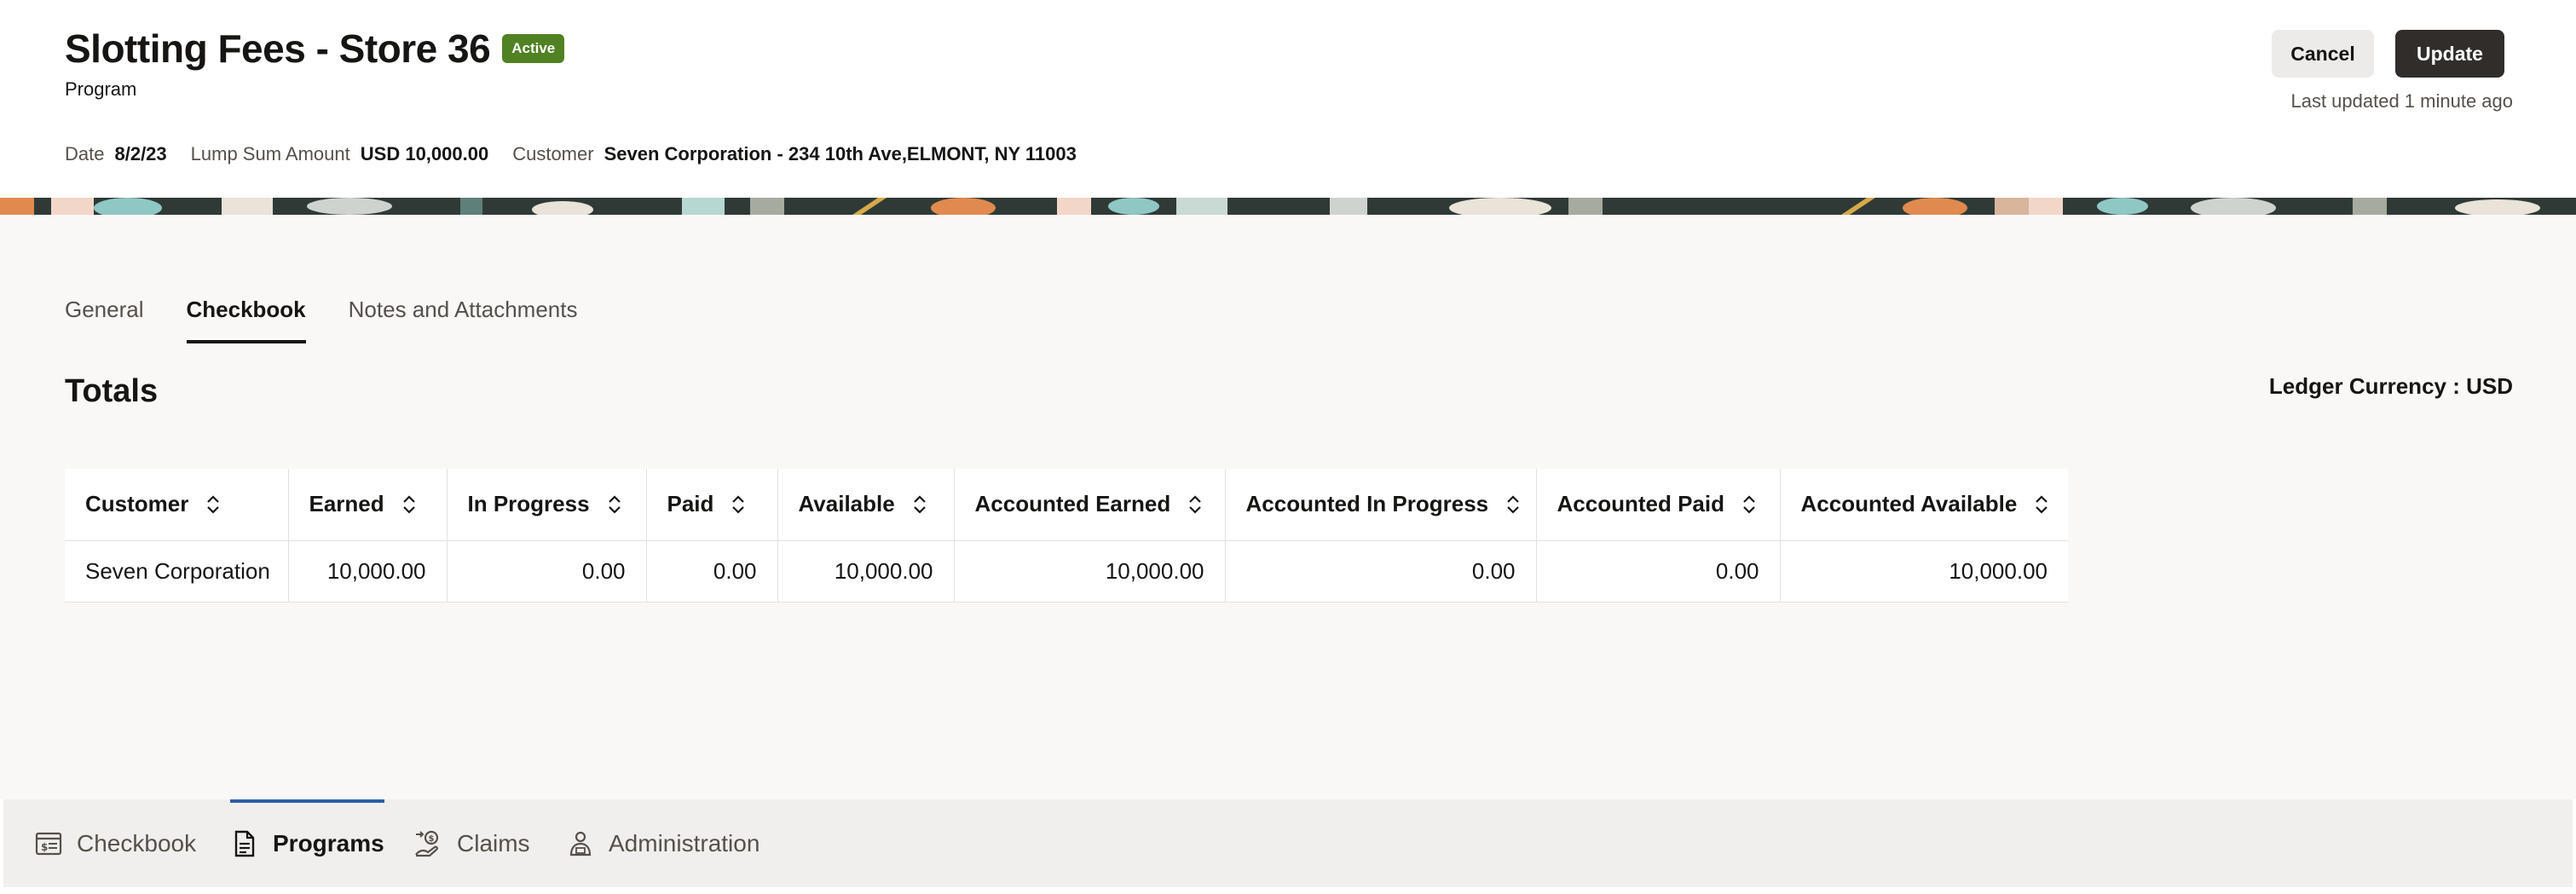 The width and height of the screenshot is (2576, 894). Describe the element at coordinates (177, 571) in the screenshot. I see `cell-customer: Seven Corporation` at that location.